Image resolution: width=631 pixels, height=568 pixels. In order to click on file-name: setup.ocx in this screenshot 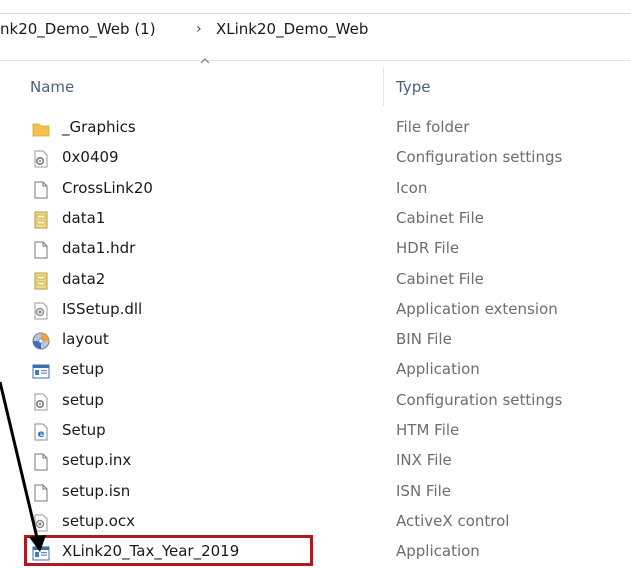, I will do `click(99, 520)`.